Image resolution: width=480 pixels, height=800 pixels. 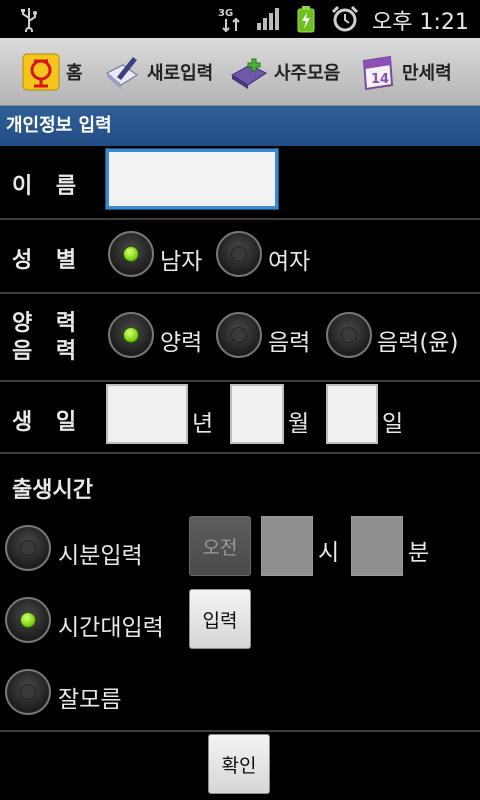 I want to click on usb-icon, so click(x=29, y=20).